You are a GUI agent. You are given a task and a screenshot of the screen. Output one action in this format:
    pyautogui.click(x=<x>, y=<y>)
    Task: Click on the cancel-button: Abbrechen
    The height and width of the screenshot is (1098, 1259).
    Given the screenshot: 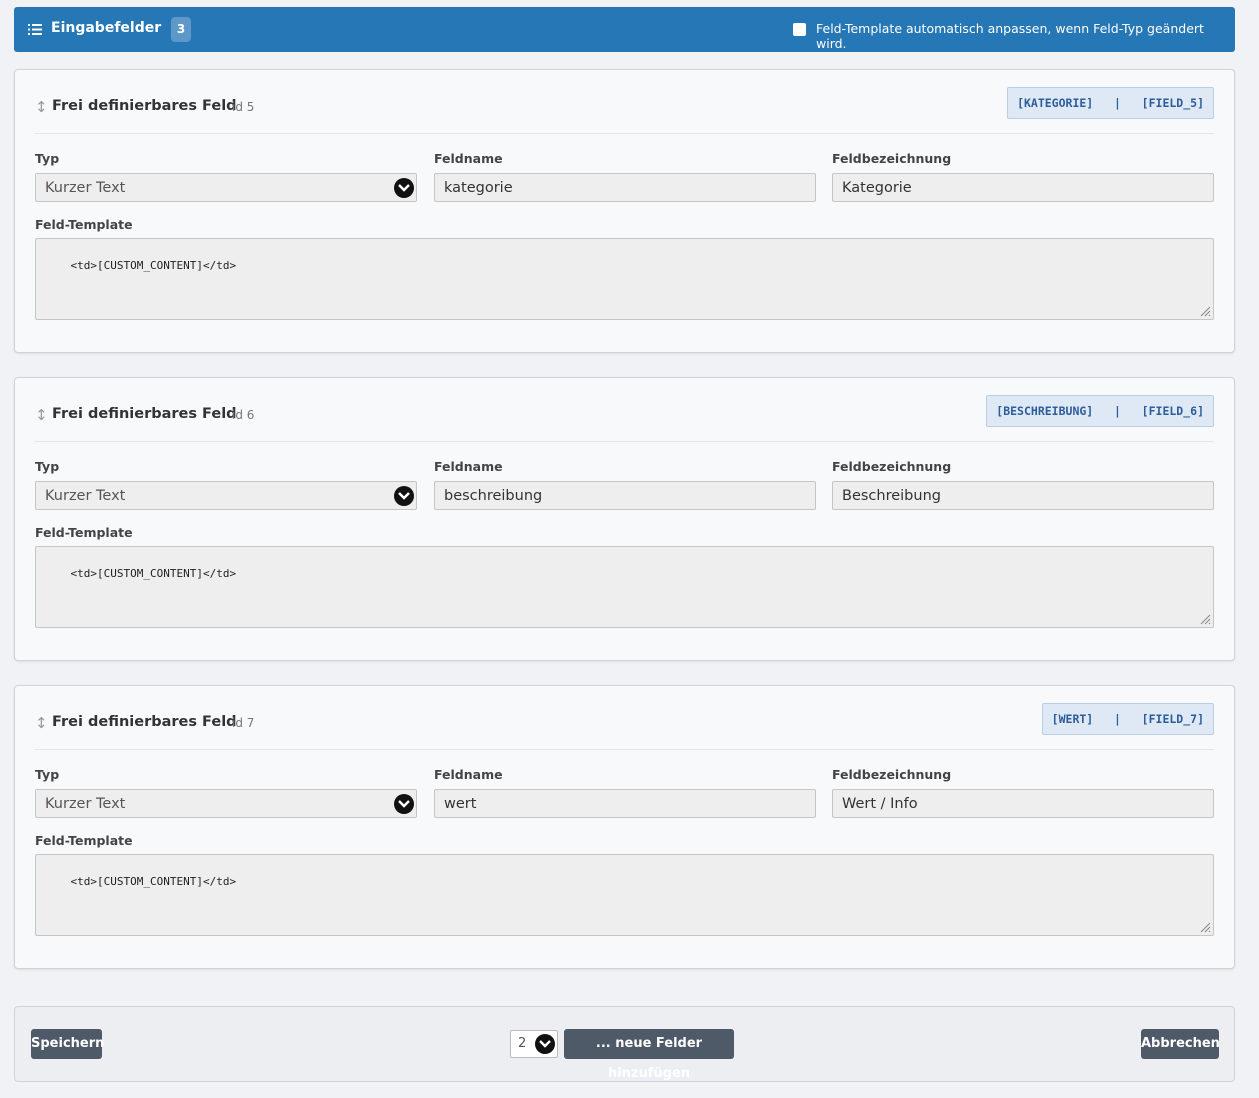 What is the action you would take?
    pyautogui.click(x=1180, y=1044)
    